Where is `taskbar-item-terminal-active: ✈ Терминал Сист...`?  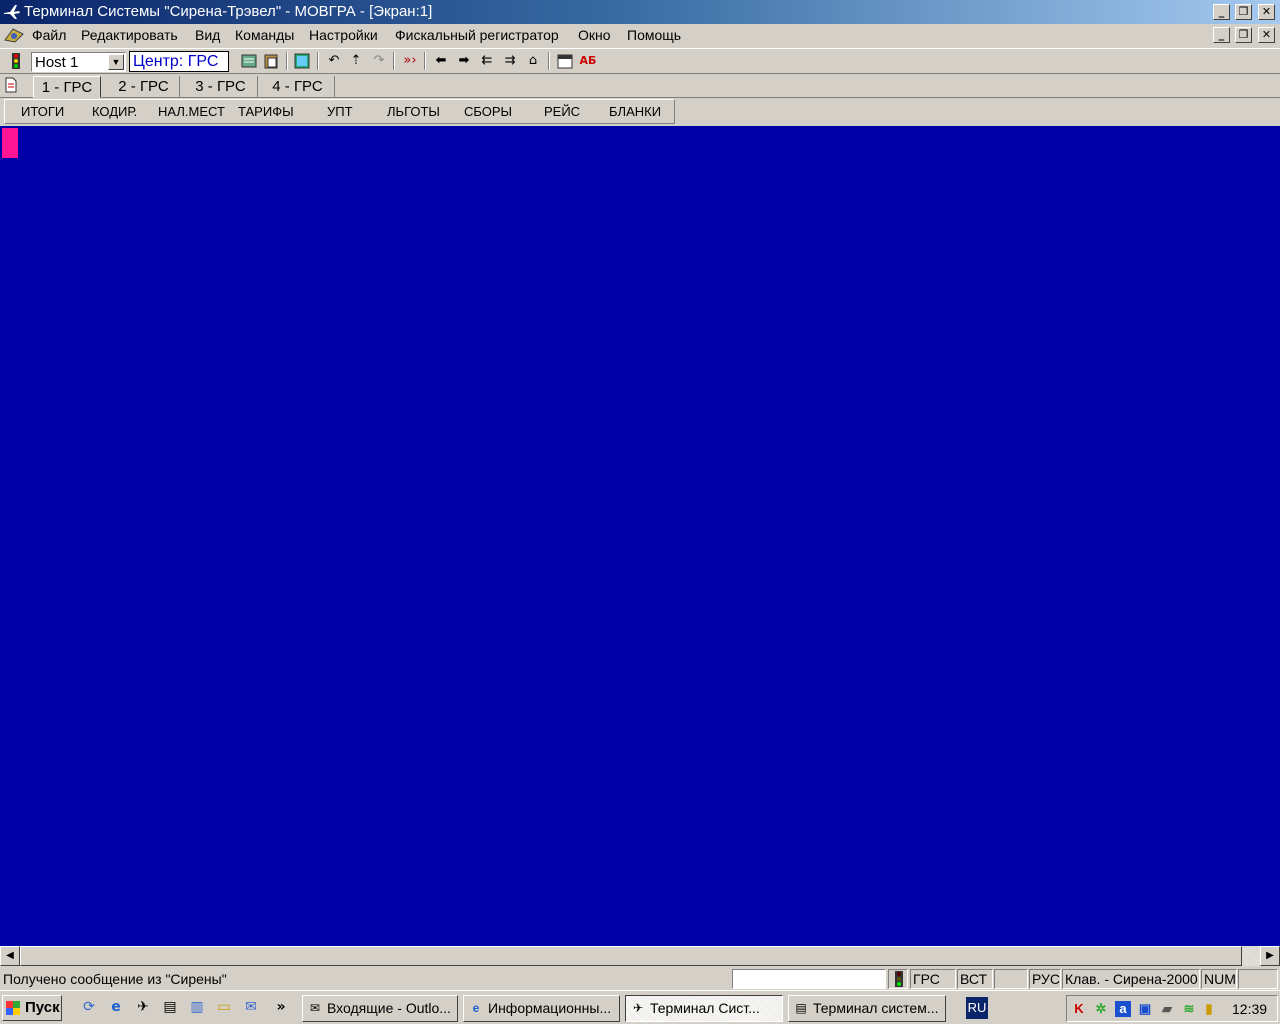
taskbar-item-terminal-active: ✈ Терминал Сист... is located at coordinates (704, 1008).